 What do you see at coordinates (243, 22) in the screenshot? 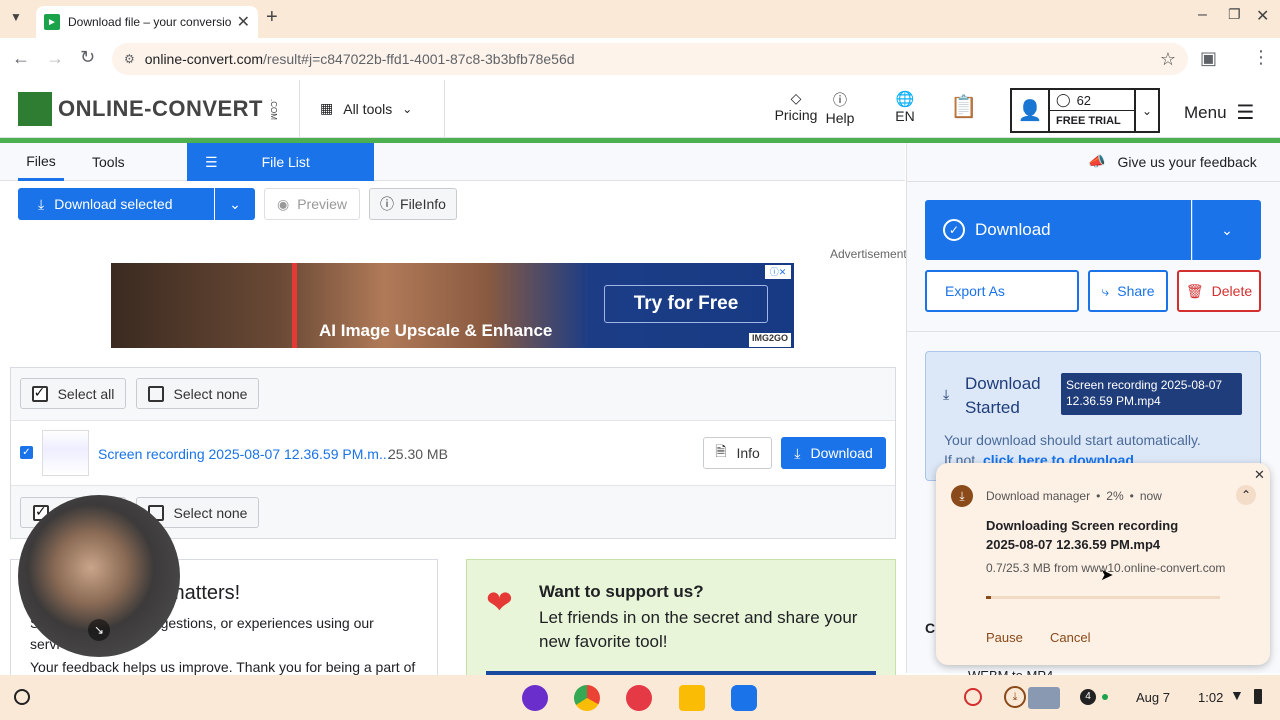
I see `close-tab-icon: ✕` at bounding box center [243, 22].